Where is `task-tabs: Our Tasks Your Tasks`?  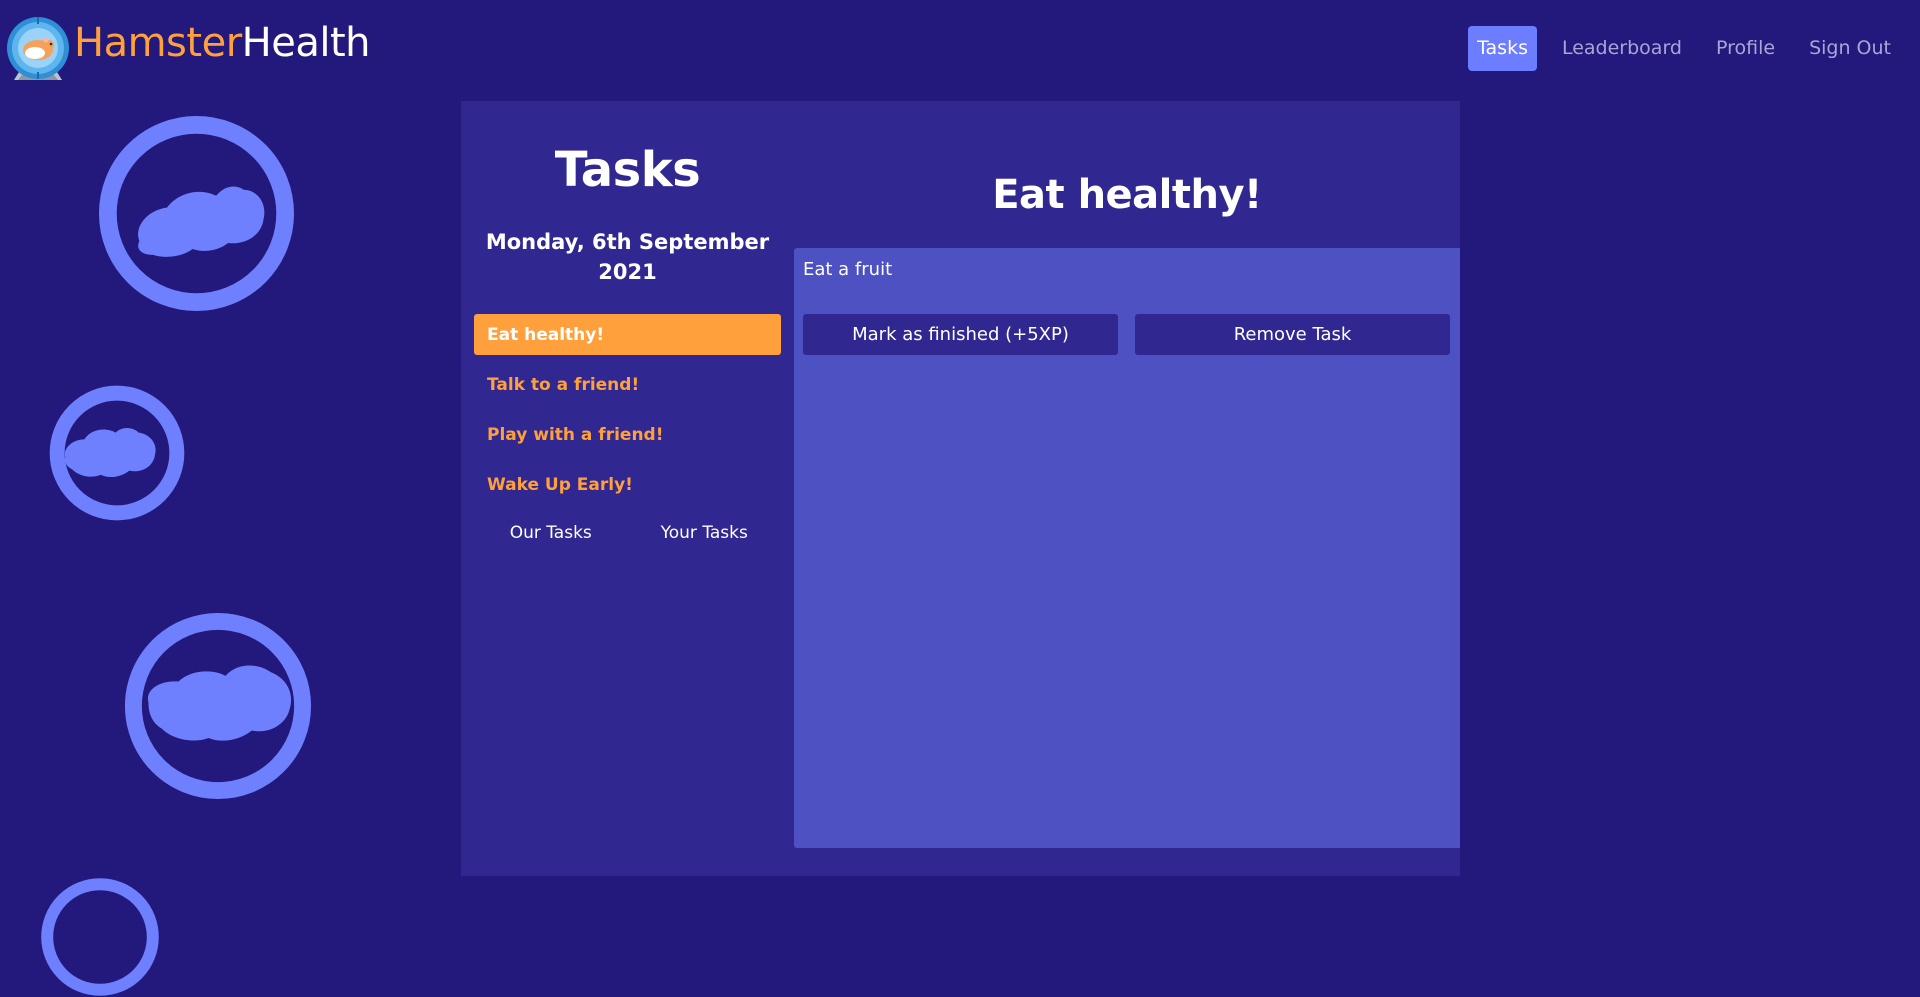
task-tabs: Our Tasks Your Tasks is located at coordinates (627, 533).